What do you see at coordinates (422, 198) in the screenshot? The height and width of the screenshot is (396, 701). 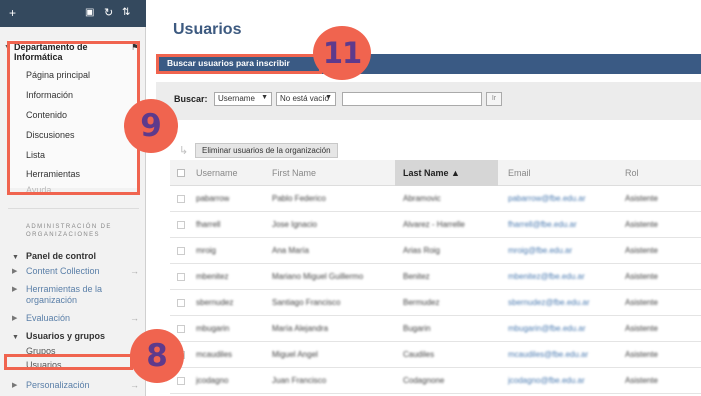 I see `cell-last: Abramovic` at bounding box center [422, 198].